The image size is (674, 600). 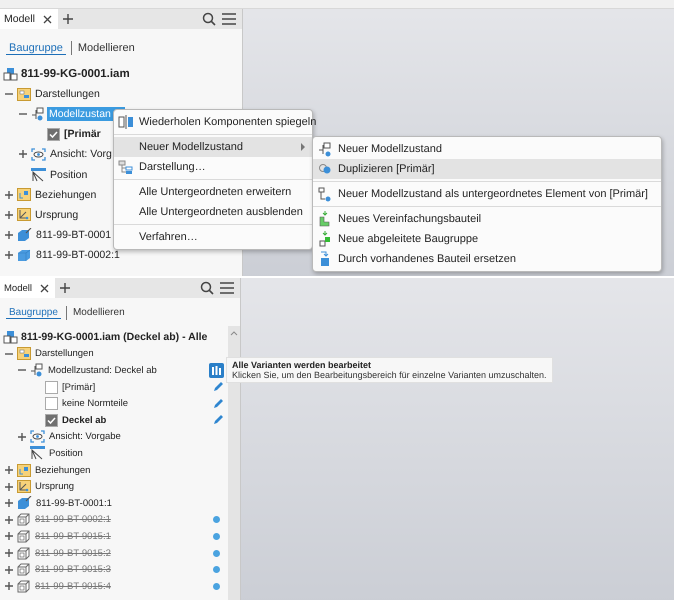 What do you see at coordinates (487, 219) in the screenshot?
I see `menu-item: Neues Vereinfachungsbauteil` at bounding box center [487, 219].